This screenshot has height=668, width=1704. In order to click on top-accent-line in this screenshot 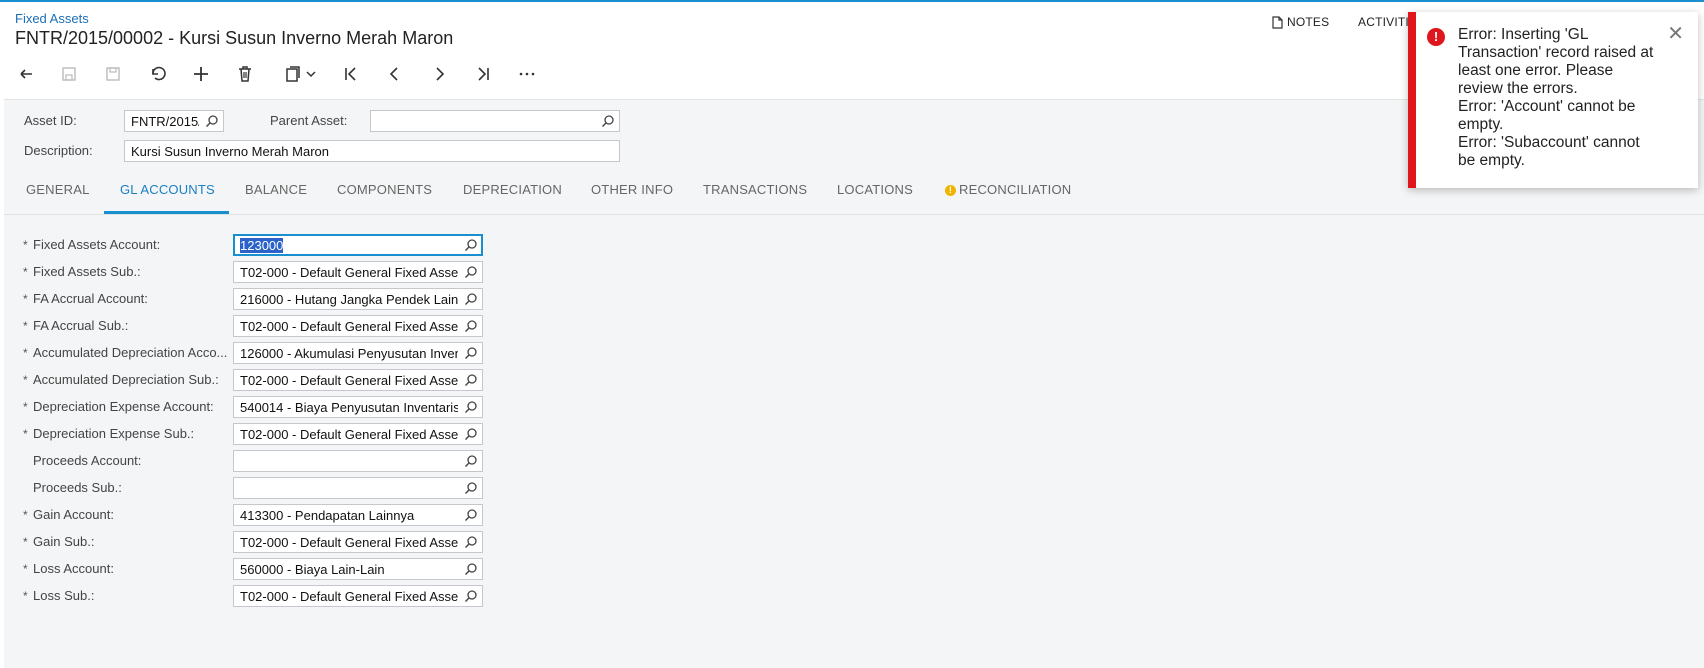, I will do `click(852, 1)`.